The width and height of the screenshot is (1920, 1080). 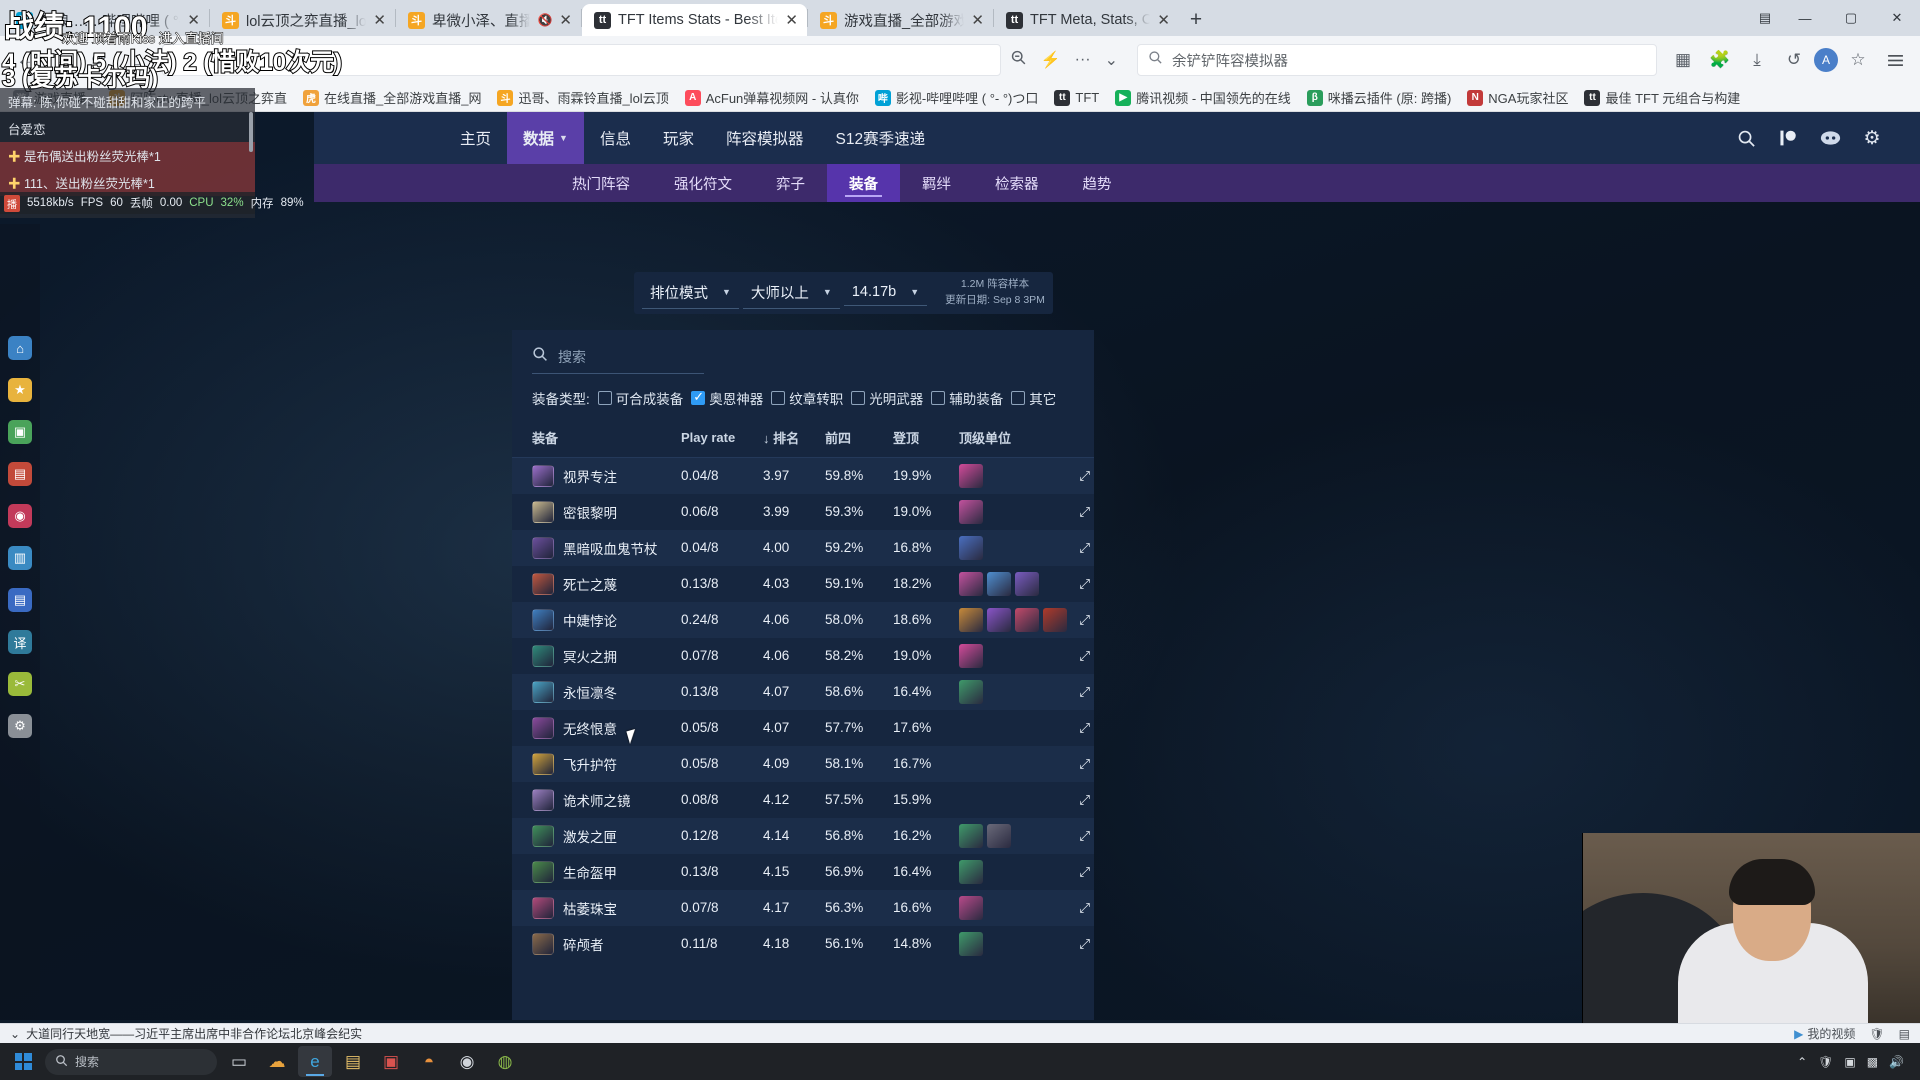 I want to click on collections-icon: ▦, so click(x=1683, y=60).